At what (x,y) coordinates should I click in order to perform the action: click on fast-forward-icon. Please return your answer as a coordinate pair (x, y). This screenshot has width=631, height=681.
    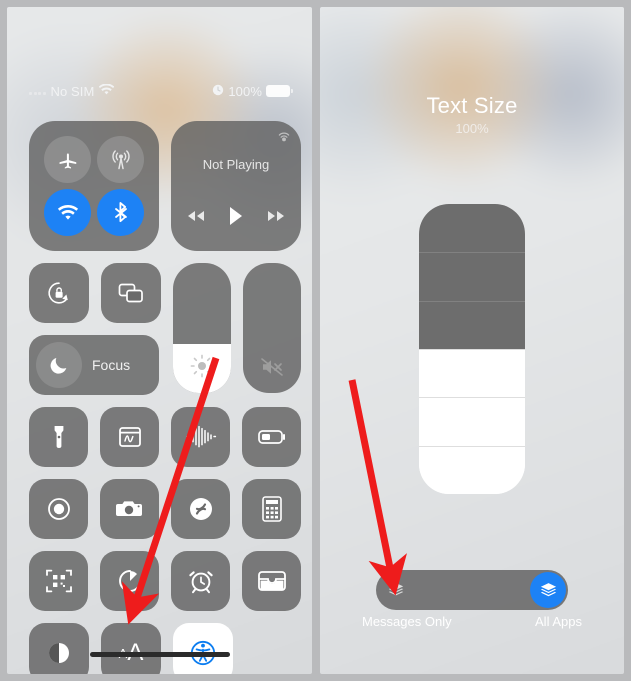
    Looking at the image, I should click on (276, 216).